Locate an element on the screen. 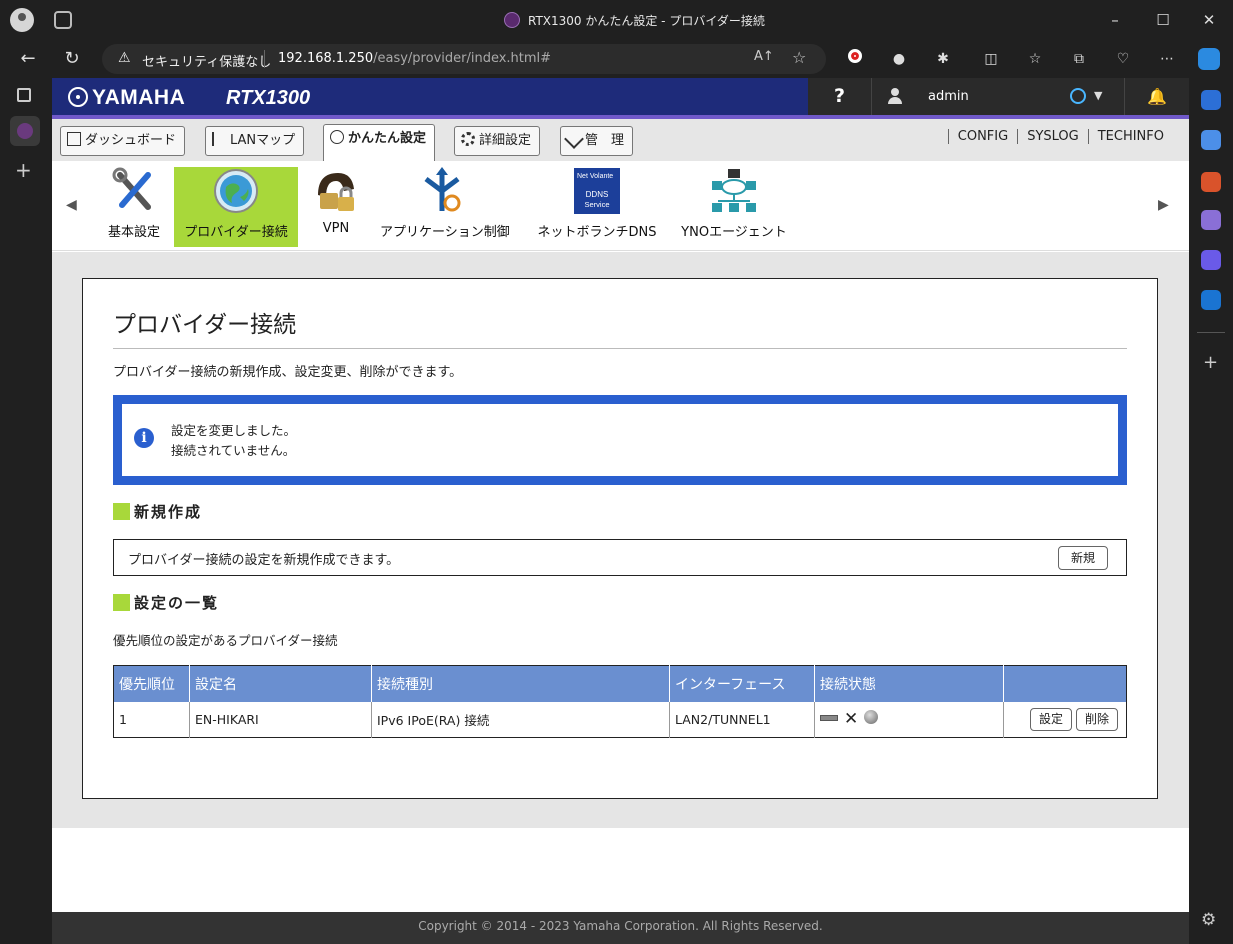  col-status: 接続状態 is located at coordinates (909, 683).